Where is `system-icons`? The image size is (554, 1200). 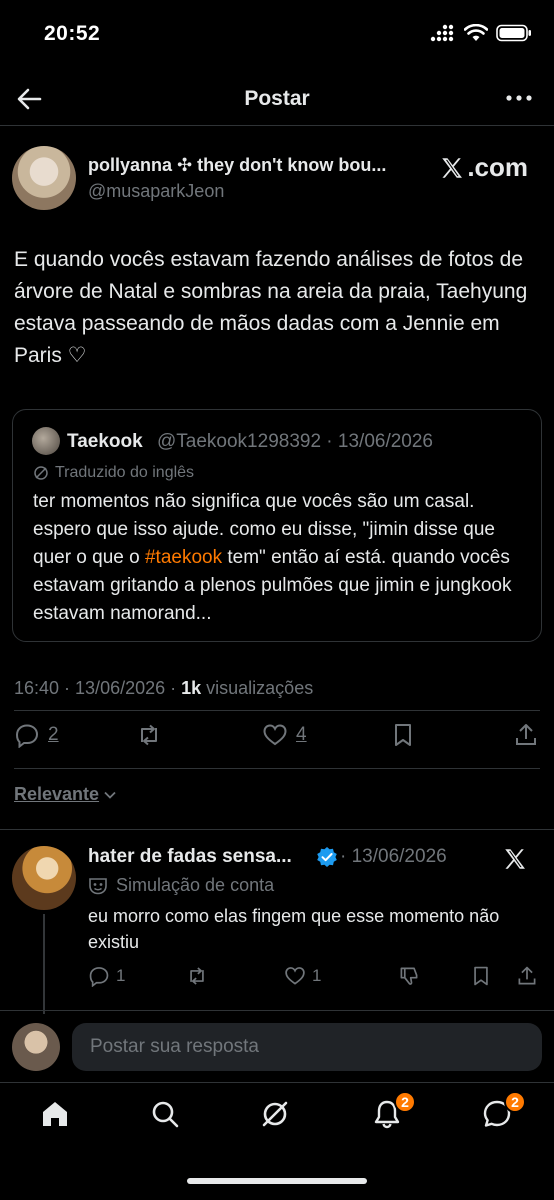
system-icons is located at coordinates (481, 33).